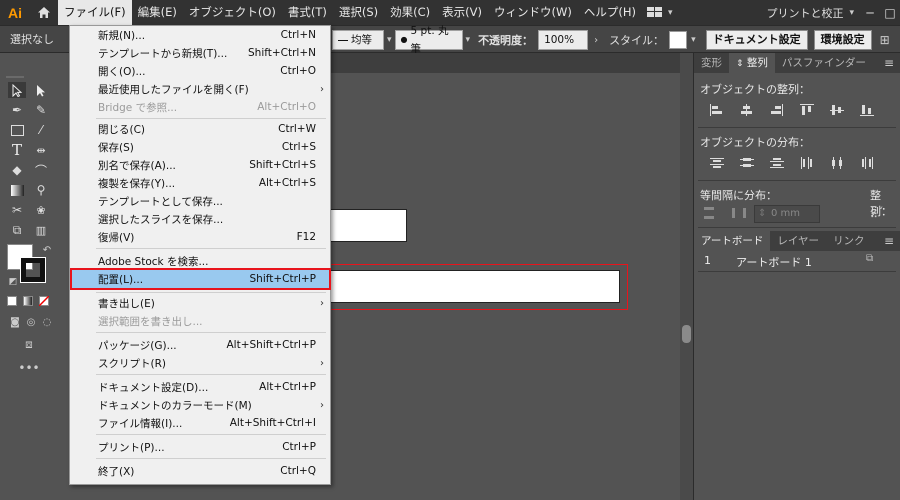  What do you see at coordinates (44, 12) in the screenshot?
I see `home-icon` at bounding box center [44, 12].